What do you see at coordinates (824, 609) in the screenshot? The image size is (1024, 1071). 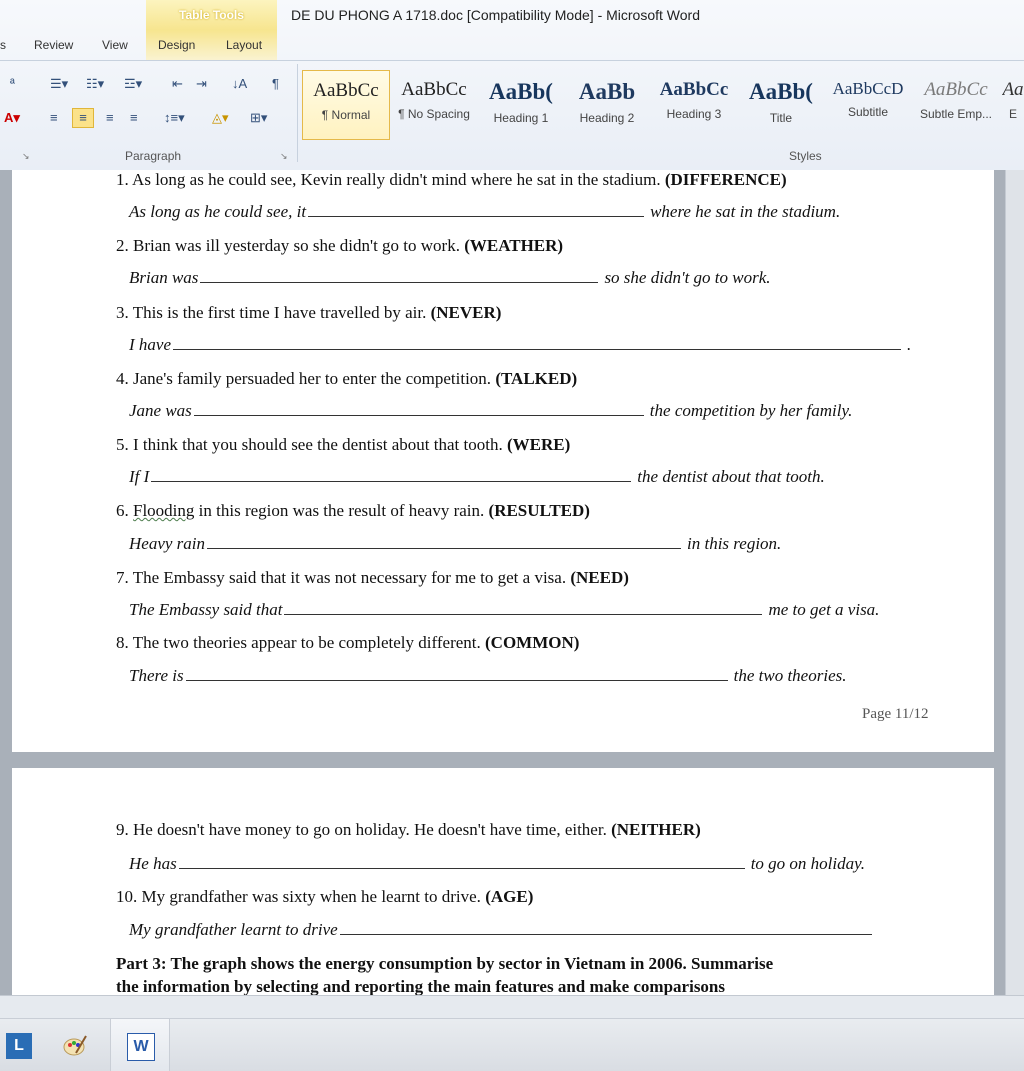 I see `answer-suffix: me to get a visa.` at bounding box center [824, 609].